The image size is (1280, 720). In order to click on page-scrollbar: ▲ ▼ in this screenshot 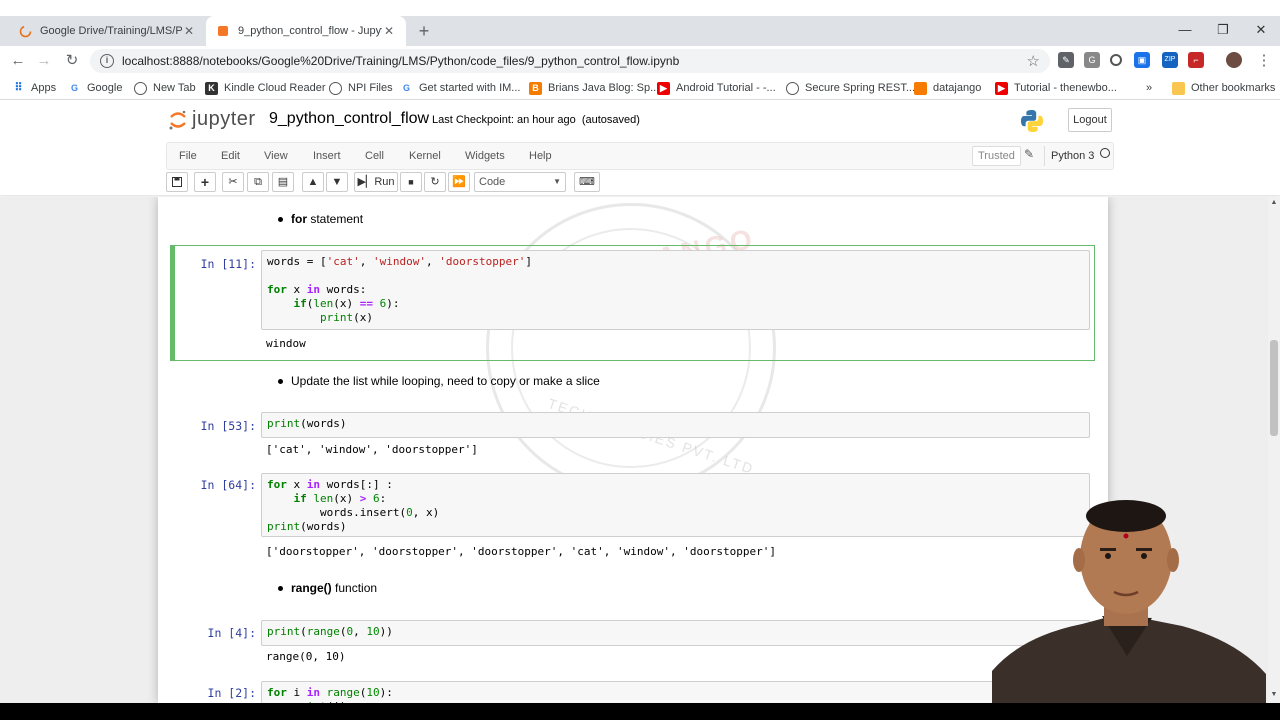, I will do `click(1274, 450)`.